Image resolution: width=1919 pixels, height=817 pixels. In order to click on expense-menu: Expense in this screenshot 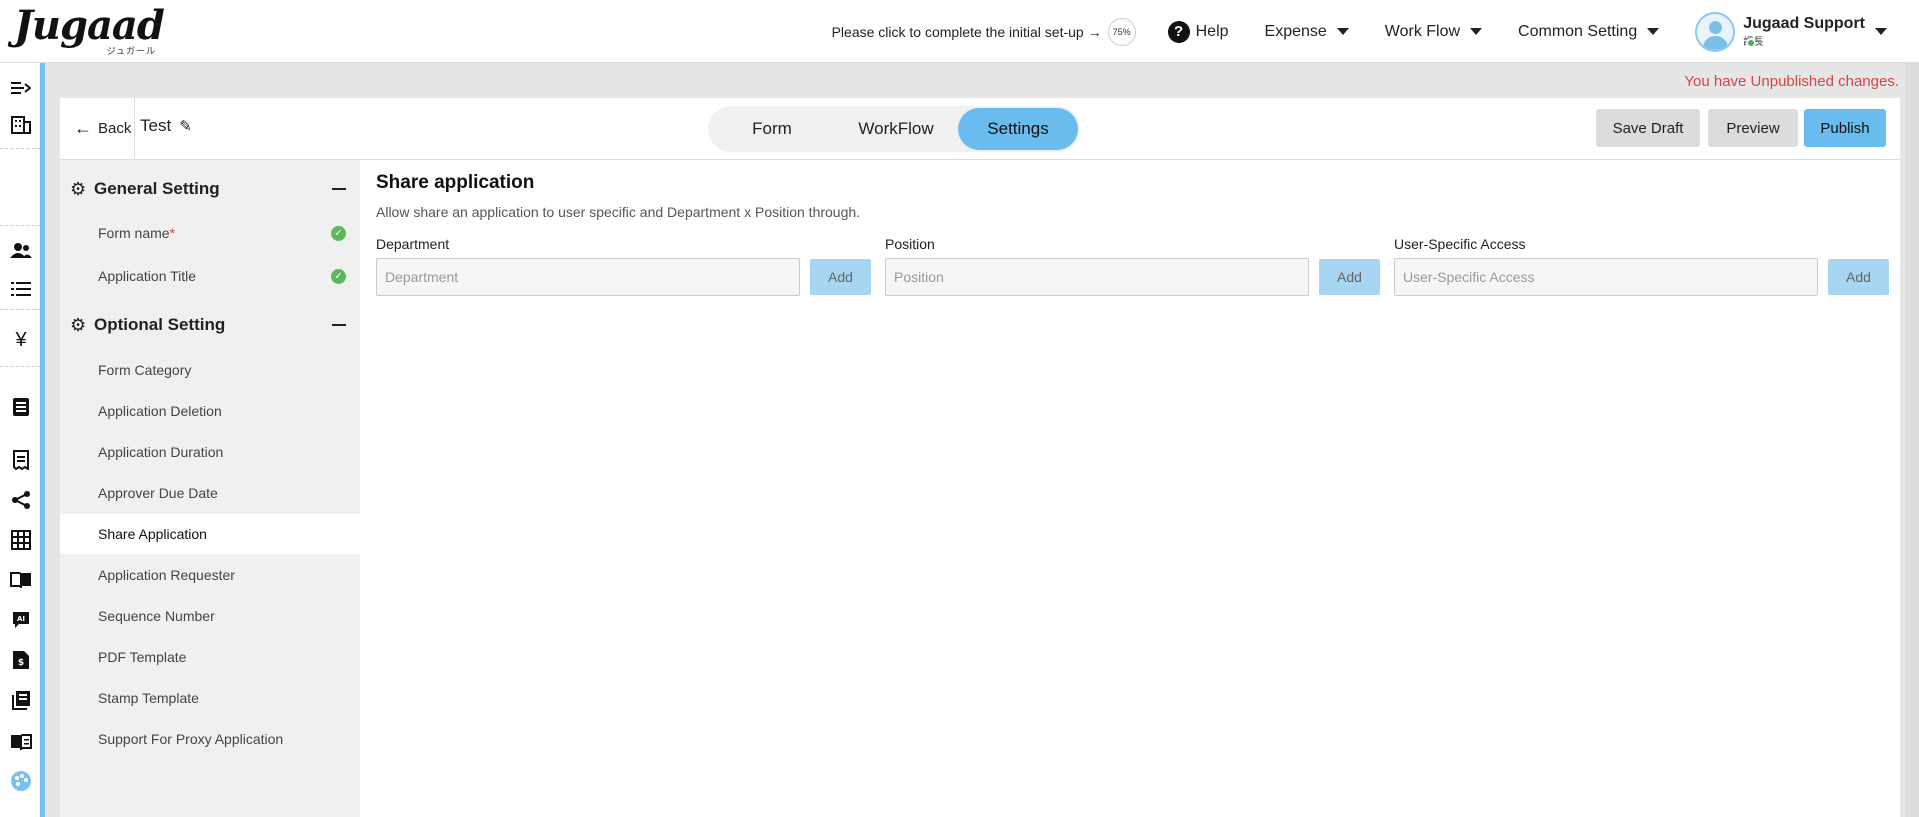, I will do `click(1307, 32)`.